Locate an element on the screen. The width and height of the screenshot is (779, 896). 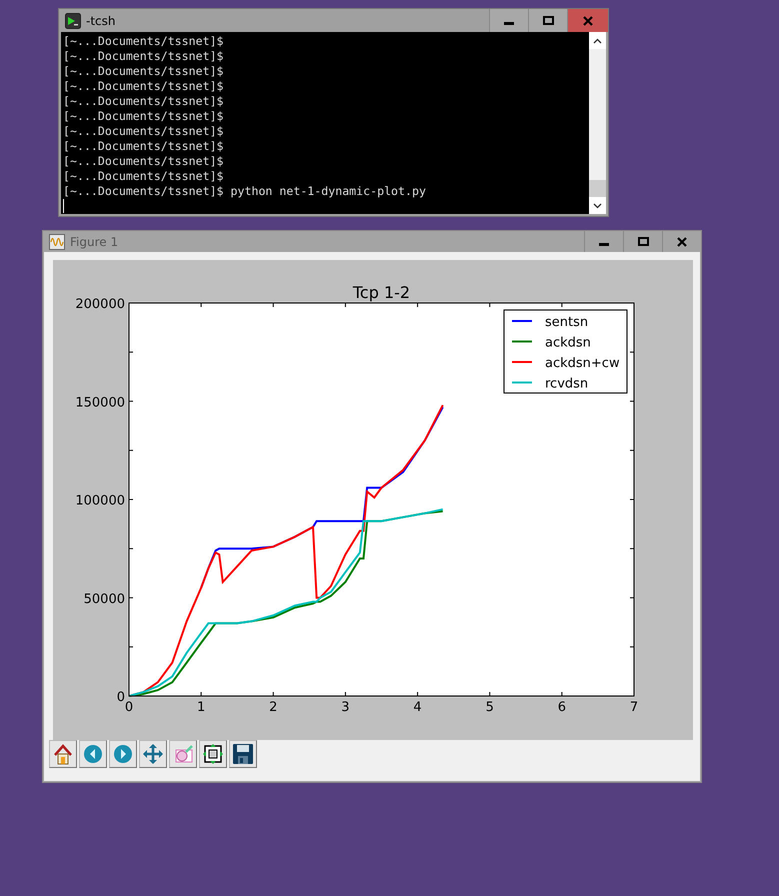
window-title: -tcsh is located at coordinates (101, 21).